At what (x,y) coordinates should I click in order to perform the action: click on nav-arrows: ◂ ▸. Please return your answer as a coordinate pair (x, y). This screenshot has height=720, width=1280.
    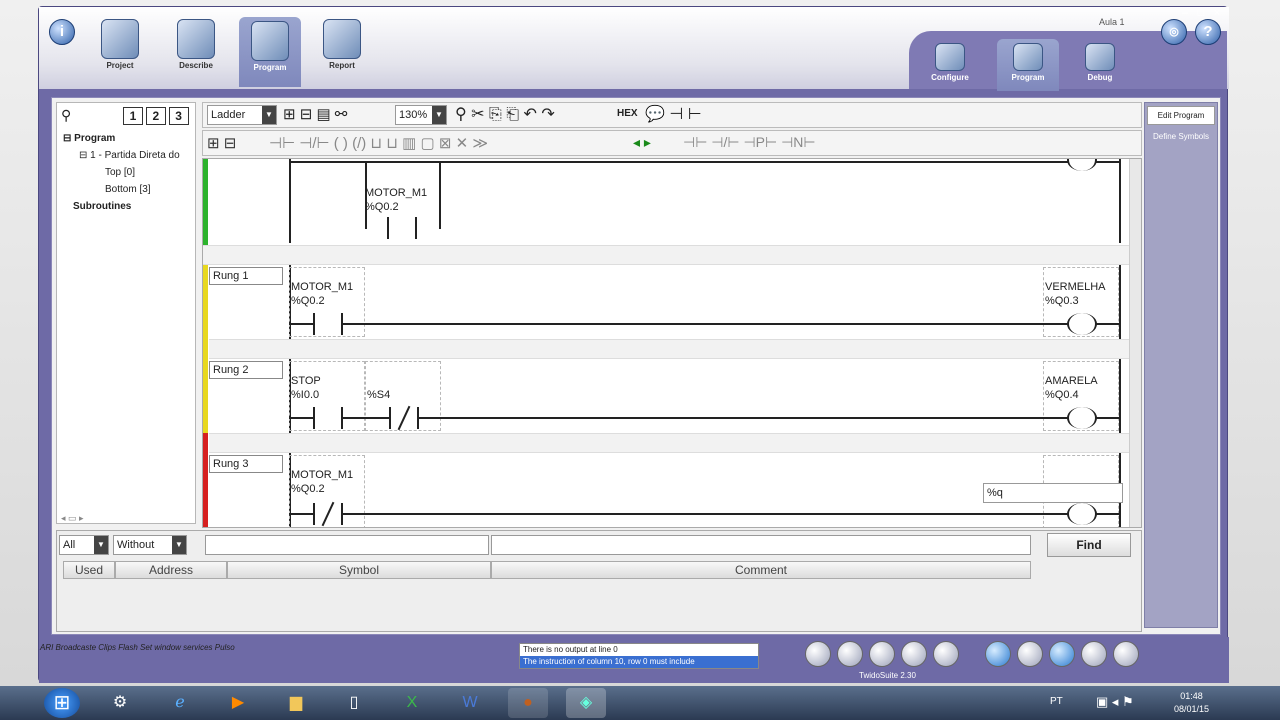
    Looking at the image, I should click on (642, 142).